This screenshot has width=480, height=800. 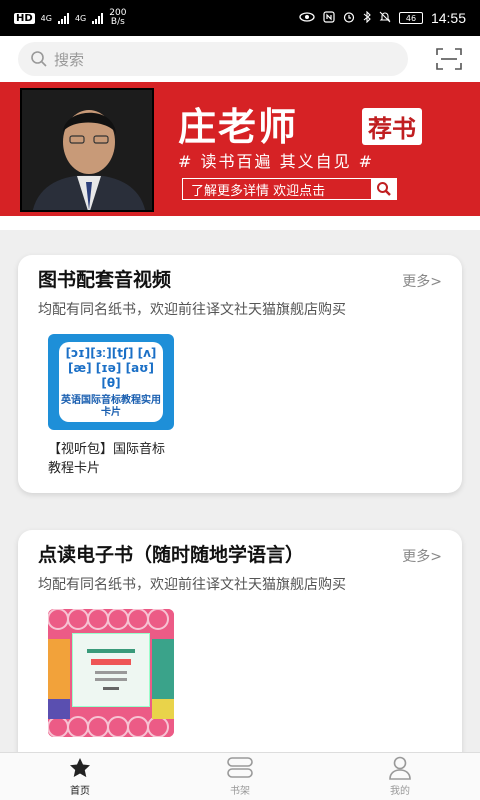 I want to click on status-left: HD 4G 4G 200 B/s, so click(x=70, y=18).